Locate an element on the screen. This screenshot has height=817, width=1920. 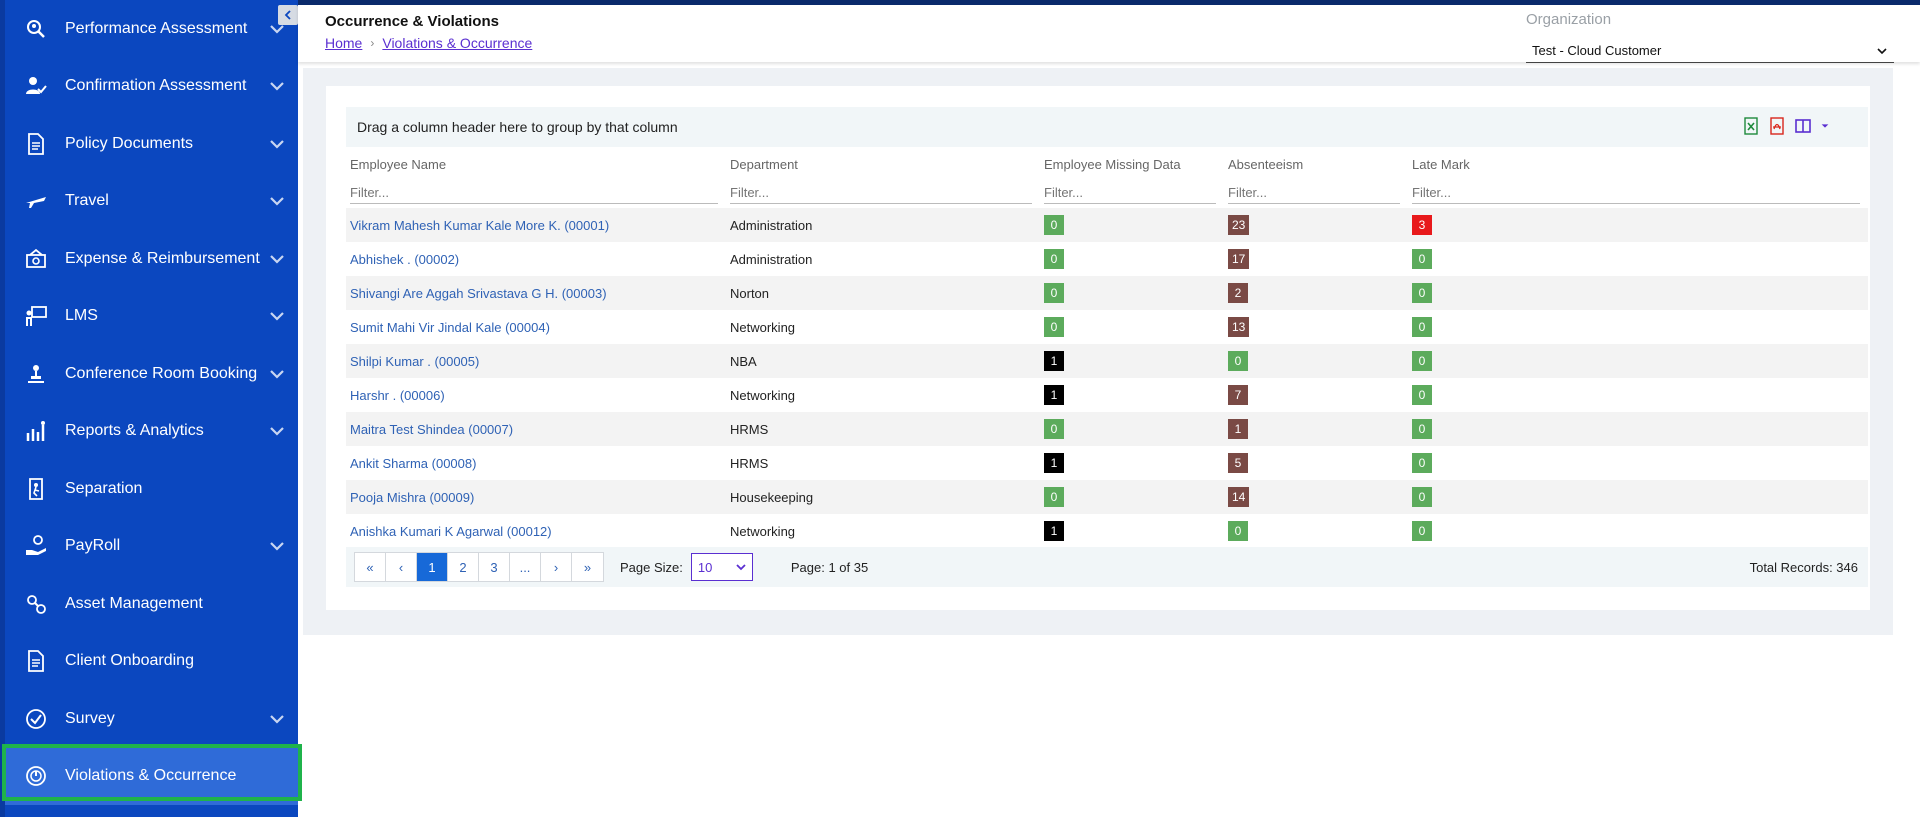
filter-employee-name is located at coordinates (534, 193).